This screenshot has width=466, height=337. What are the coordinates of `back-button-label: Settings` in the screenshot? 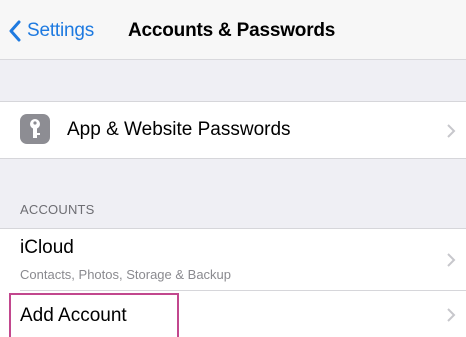 It's located at (61, 30).